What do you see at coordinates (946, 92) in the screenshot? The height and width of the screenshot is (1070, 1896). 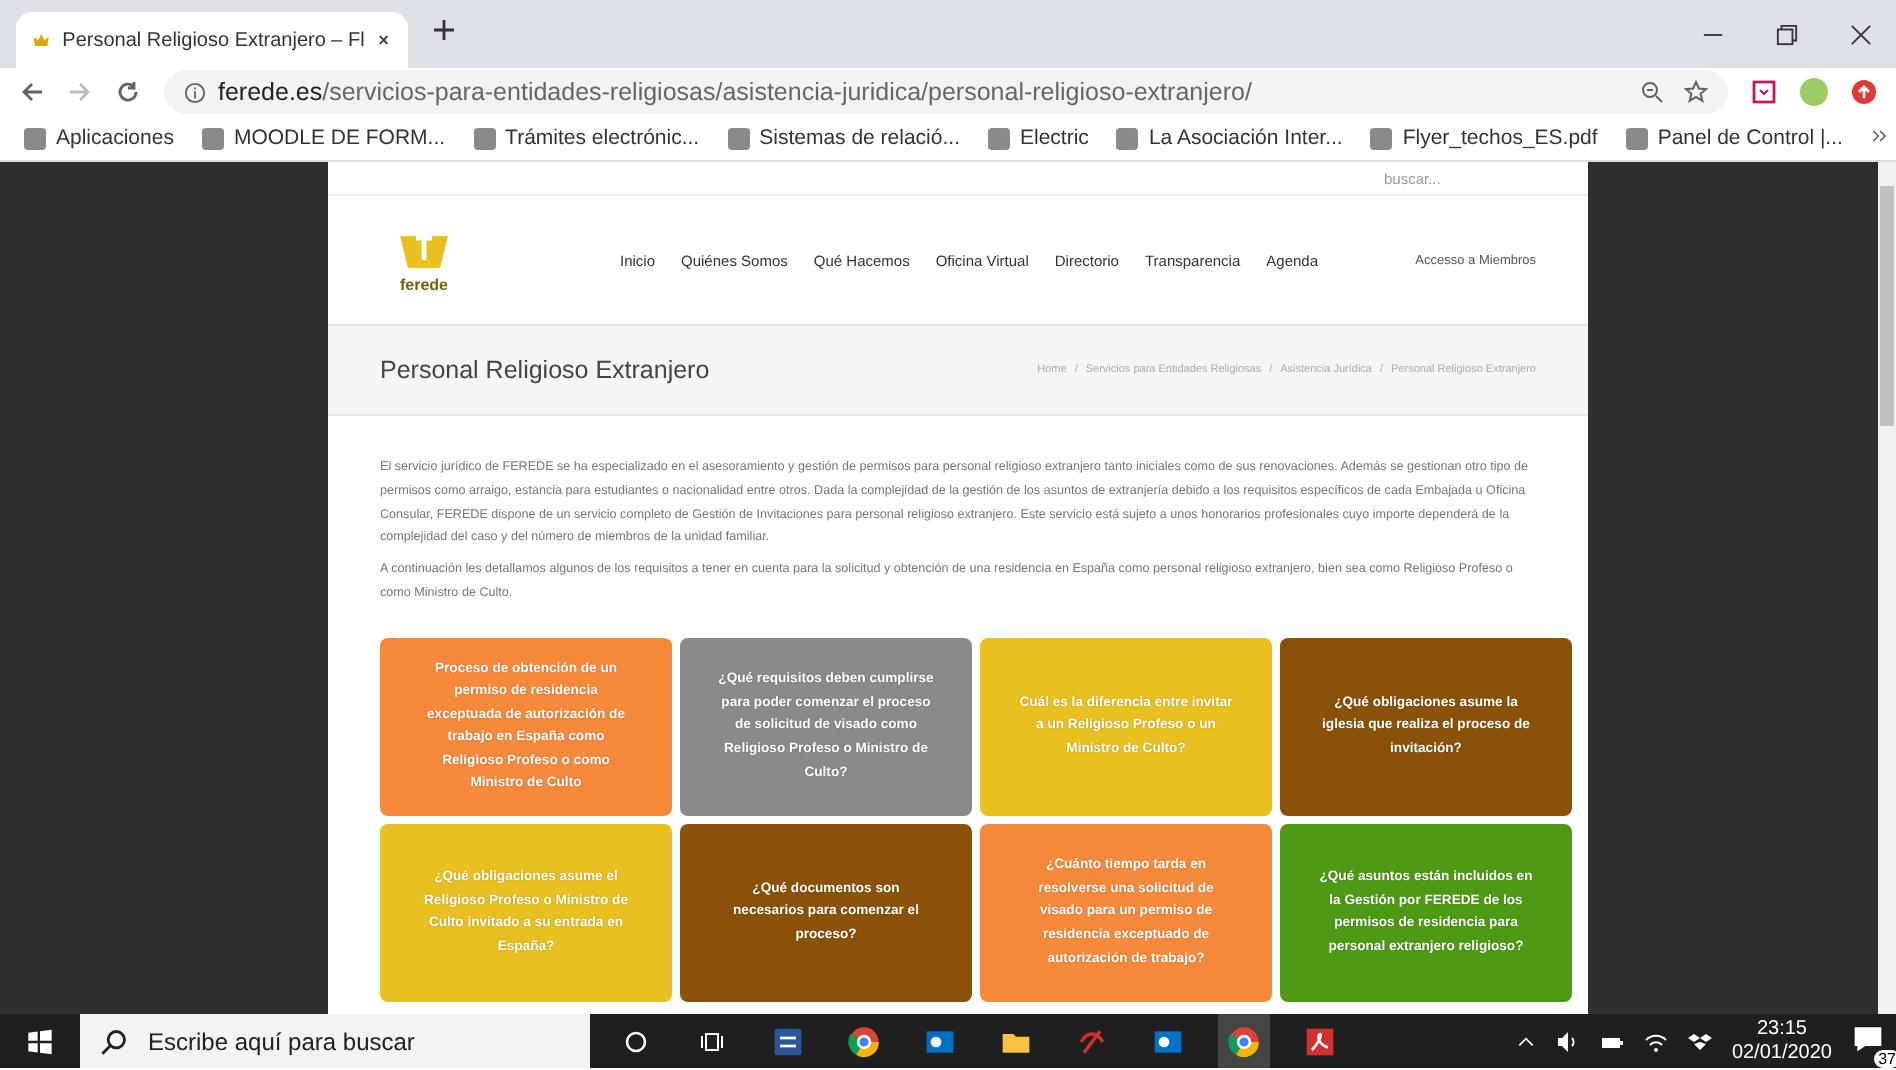 I see `address-bar: ferede.es/servicios-para-entidades-religiosas/asistencia-juridica/personal-religioso-extranjero/` at bounding box center [946, 92].